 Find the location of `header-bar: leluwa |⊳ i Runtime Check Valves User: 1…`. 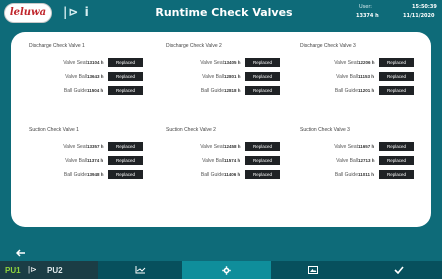

header-bar: leluwa |⊳ i Runtime Check Valves User: 1… is located at coordinates (221, 14).